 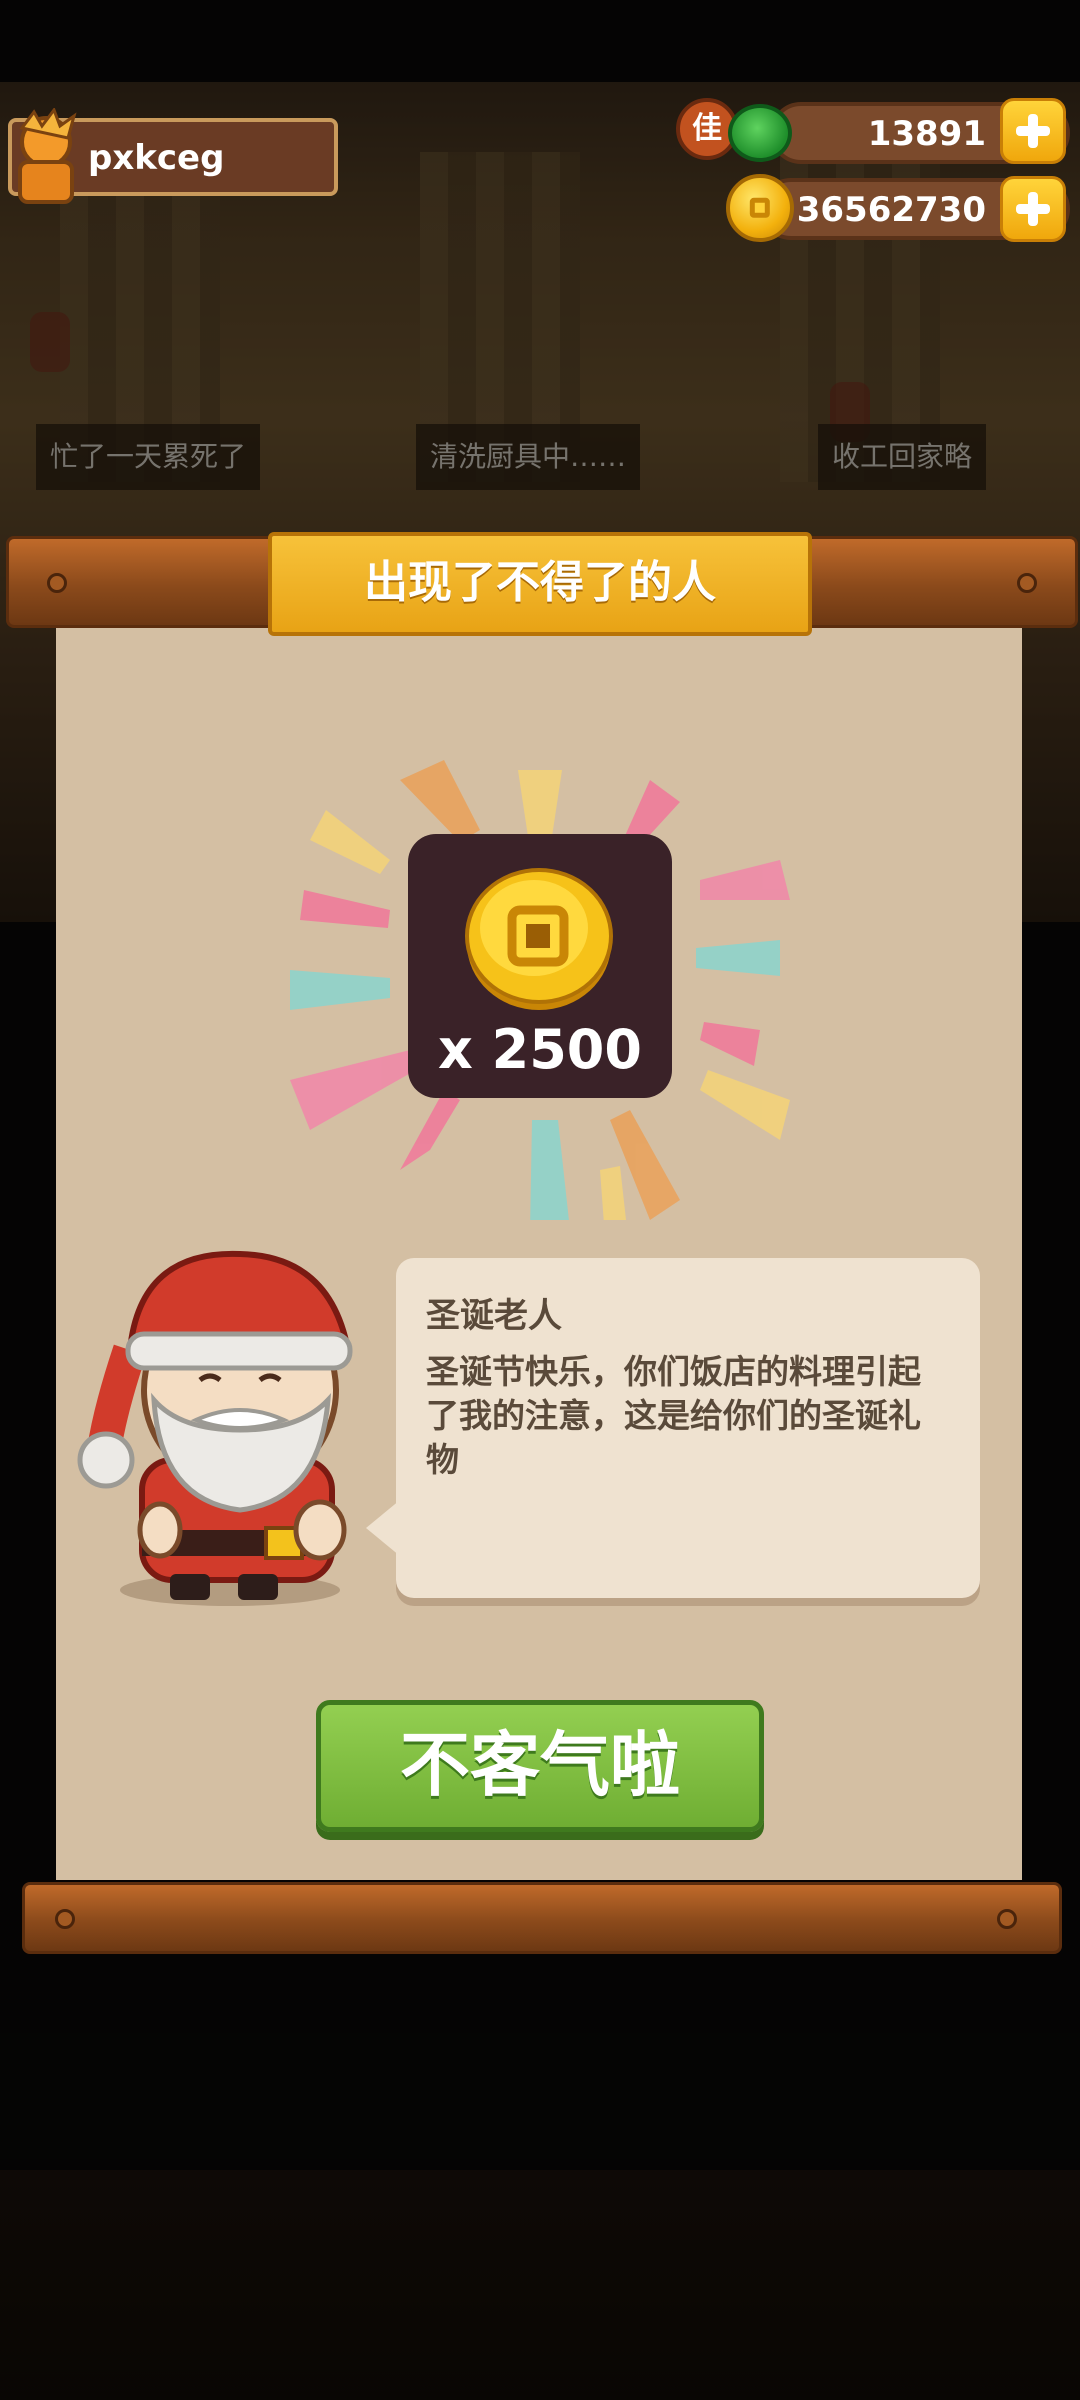 I want to click on player-profile: pxkceg, so click(x=173, y=156).